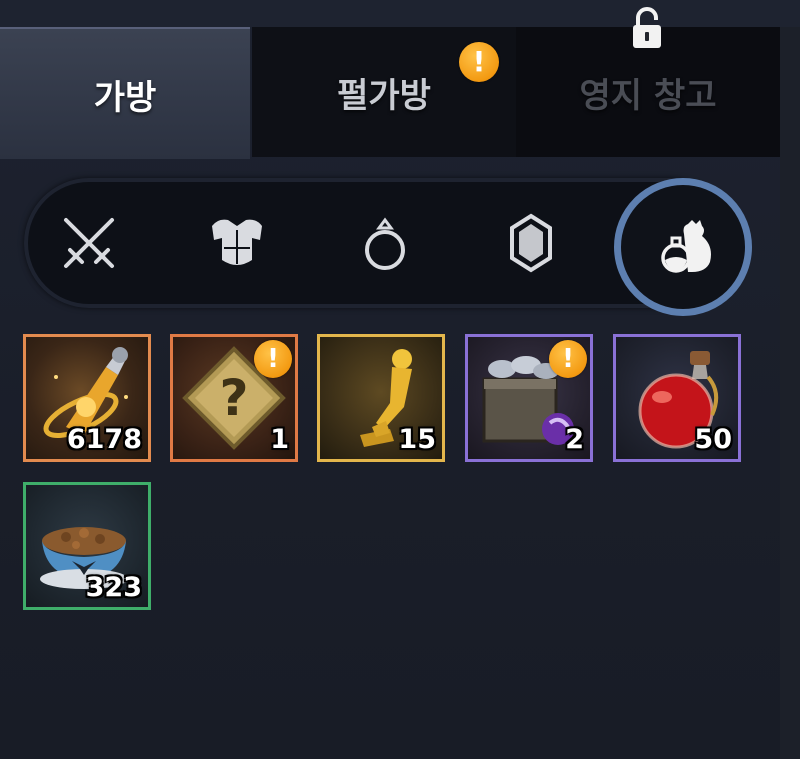 Image resolution: width=800 pixels, height=759 pixels. I want to click on armor-filter, so click(237, 243).